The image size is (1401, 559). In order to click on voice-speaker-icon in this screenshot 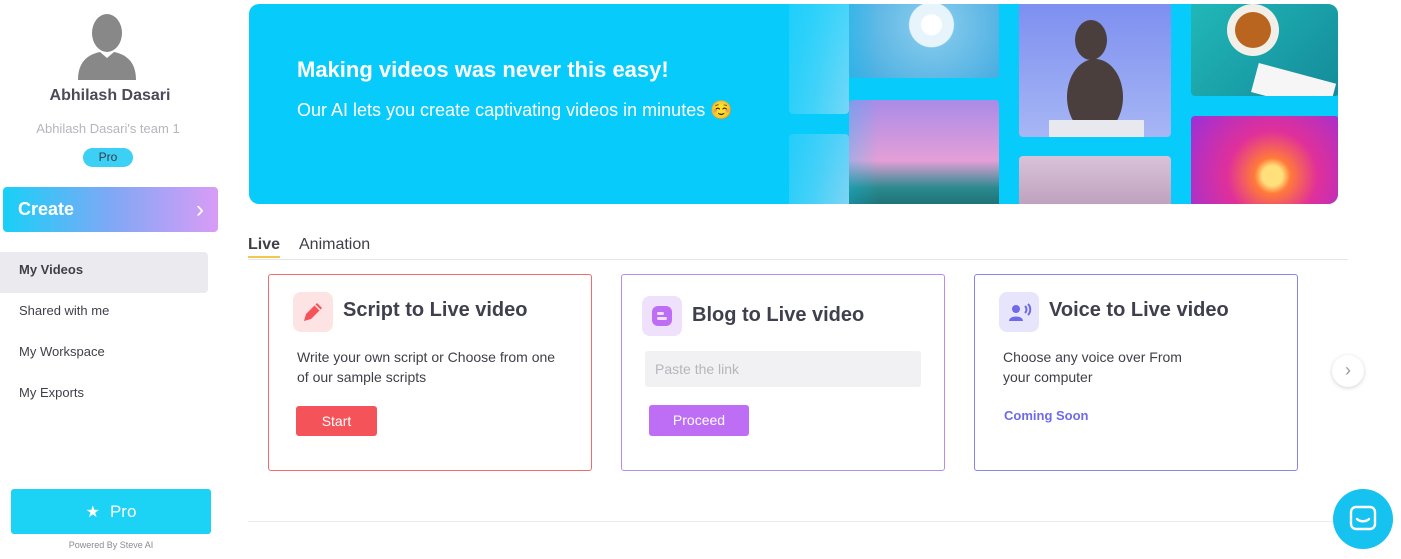, I will do `click(1019, 312)`.